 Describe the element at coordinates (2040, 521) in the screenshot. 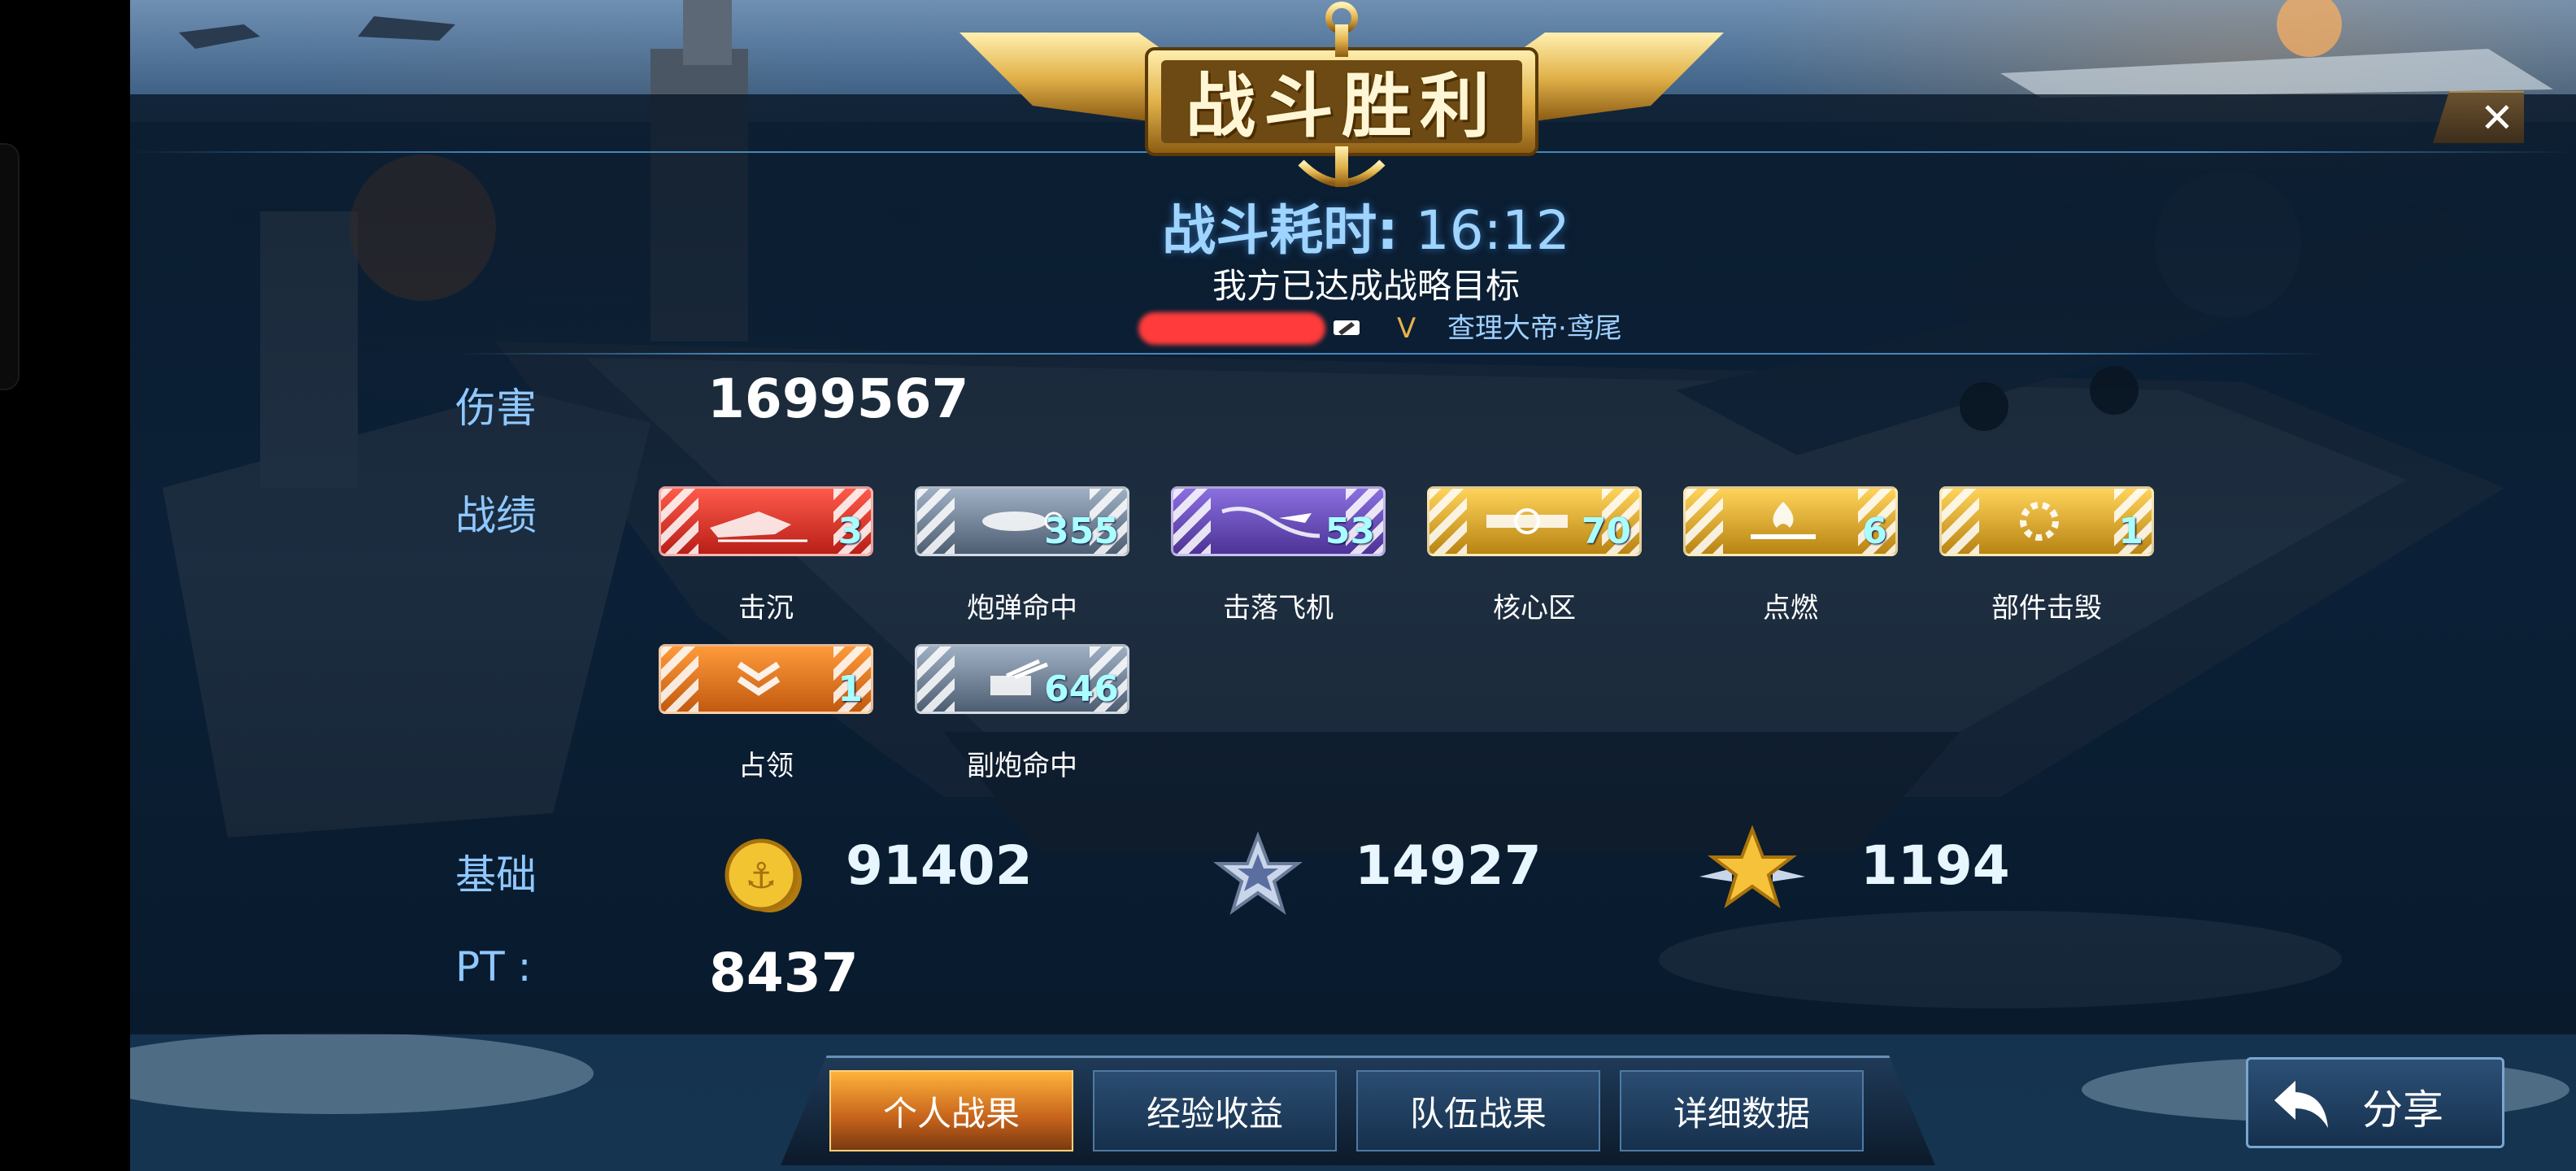

I see `component-destroy-icon` at that location.